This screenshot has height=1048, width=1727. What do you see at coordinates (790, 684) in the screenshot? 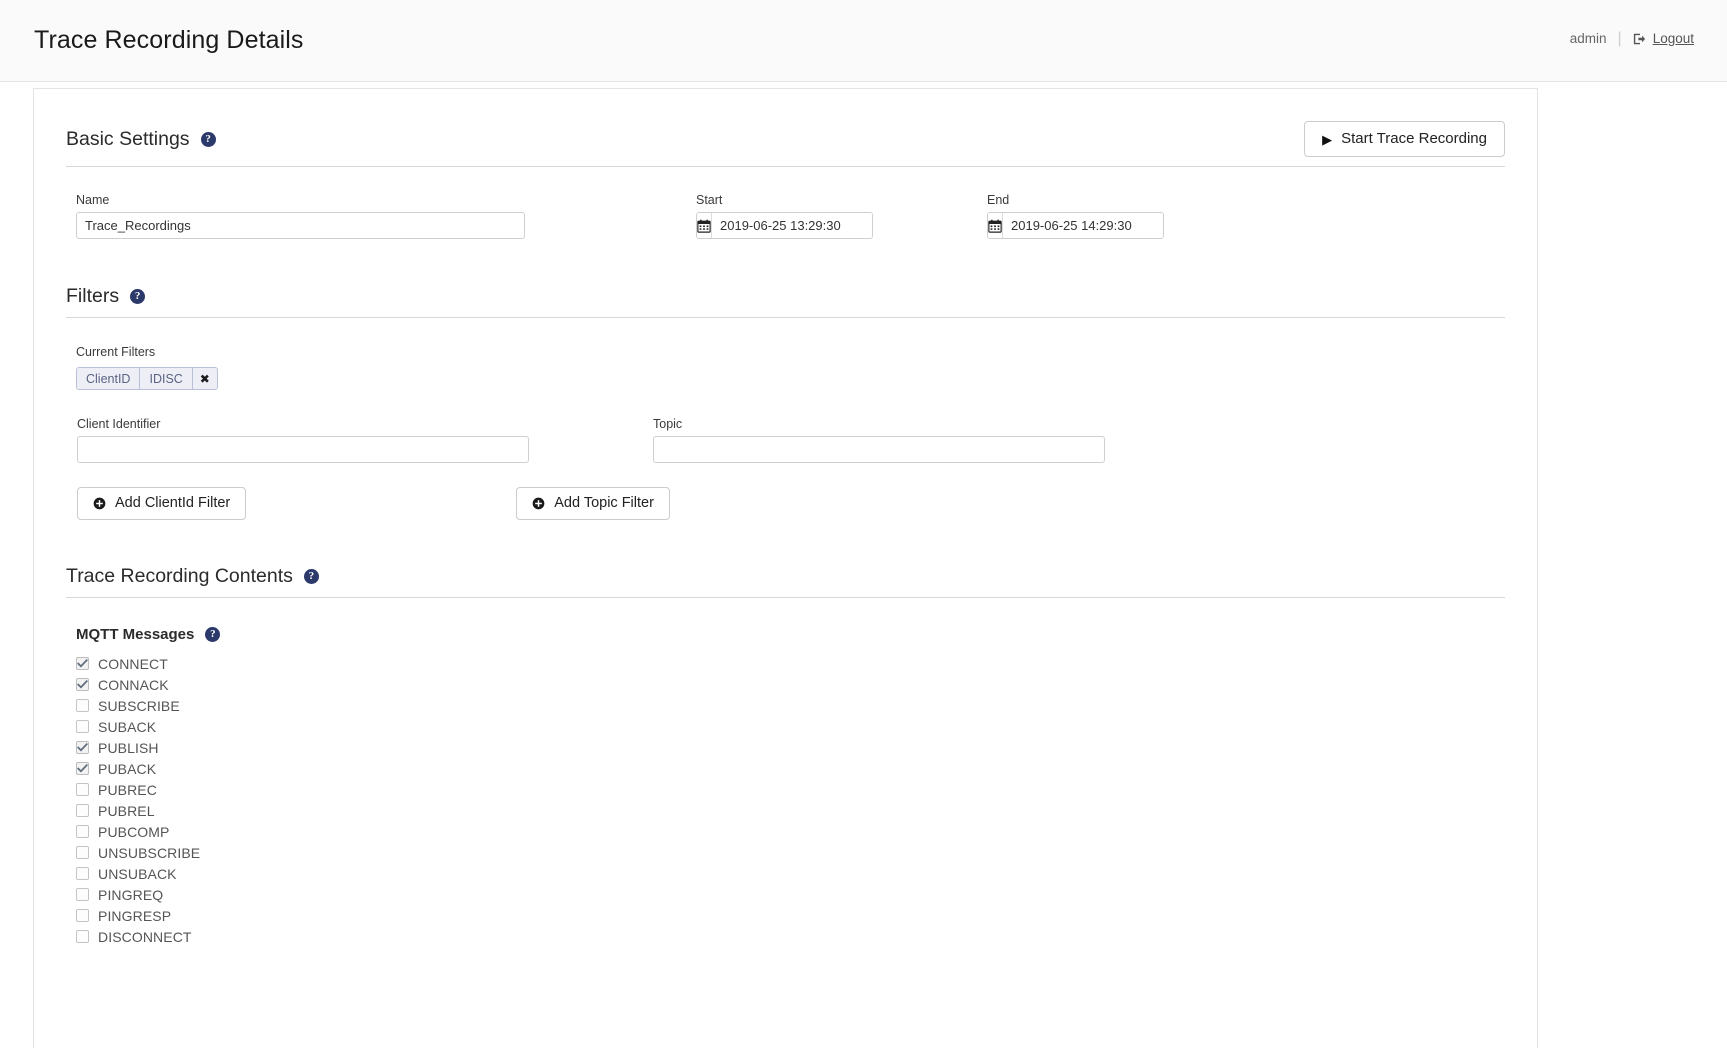
I see `mqtt-message-row: CONNACK` at bounding box center [790, 684].